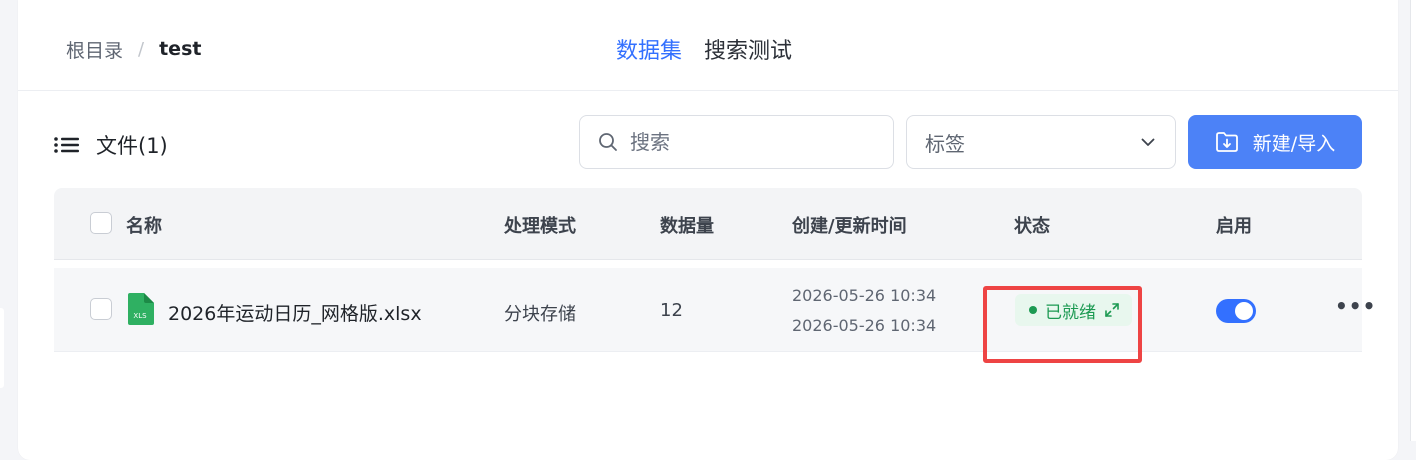 The height and width of the screenshot is (460, 1416). I want to click on tab-search-test: 搜索测试, so click(748, 49).